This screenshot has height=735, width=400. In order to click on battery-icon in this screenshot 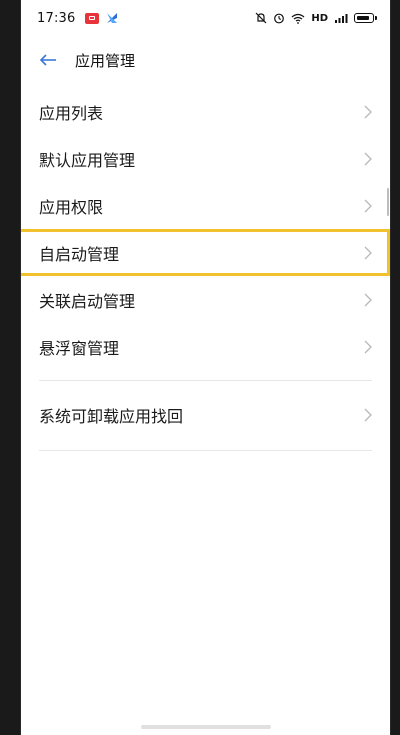, I will do `click(365, 18)`.